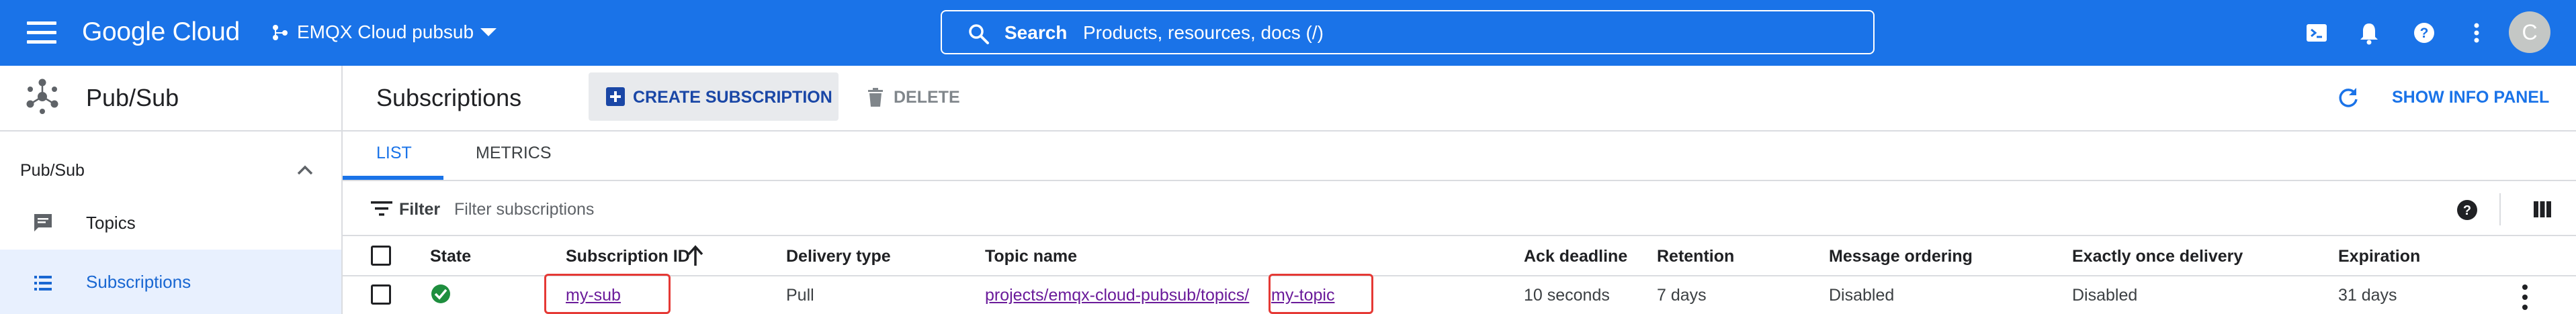  Describe the element at coordinates (514, 153) in the screenshot. I see `tab-metrics: METRICS` at that location.